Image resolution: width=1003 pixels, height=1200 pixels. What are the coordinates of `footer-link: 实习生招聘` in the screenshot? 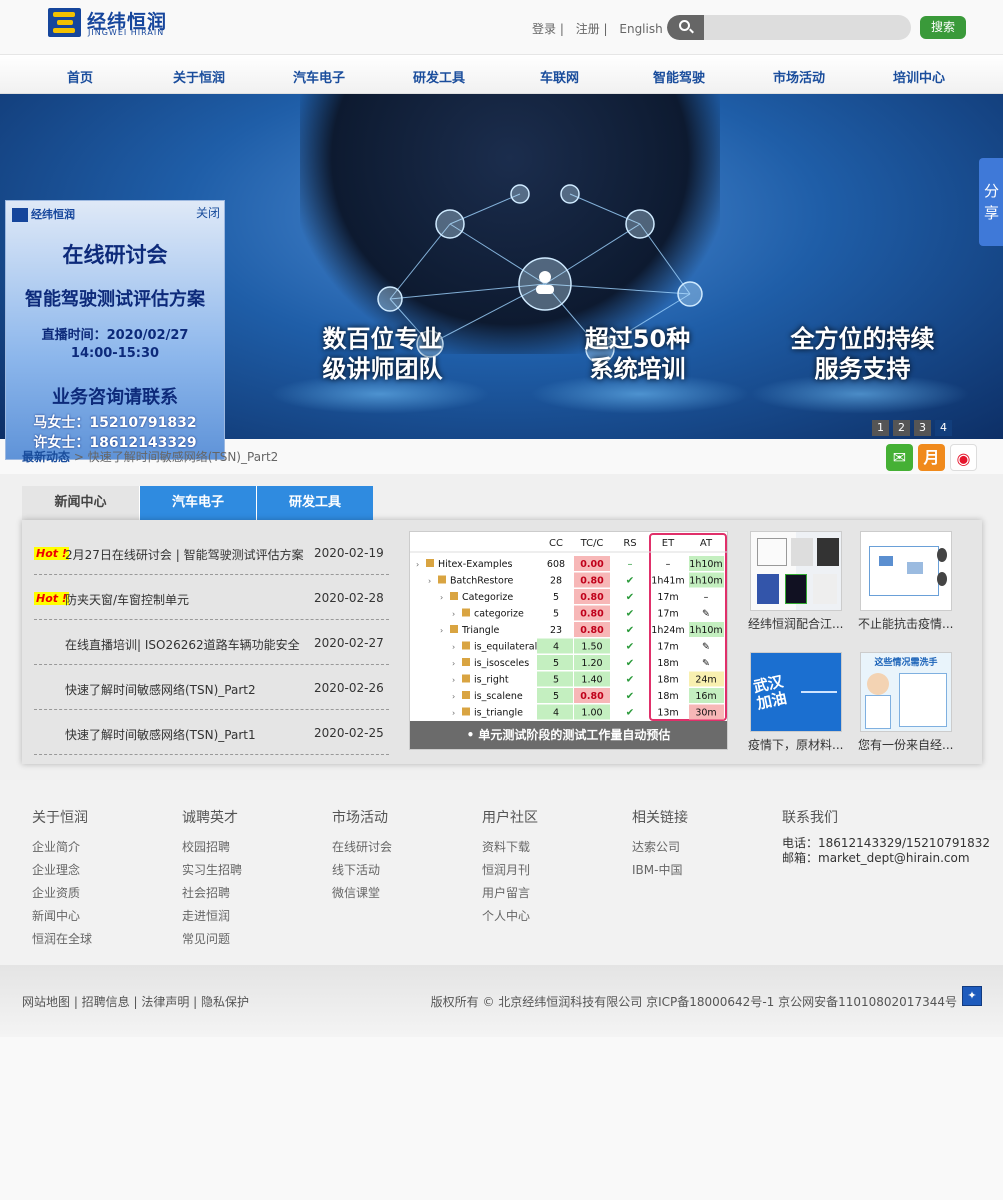 It's located at (212, 870).